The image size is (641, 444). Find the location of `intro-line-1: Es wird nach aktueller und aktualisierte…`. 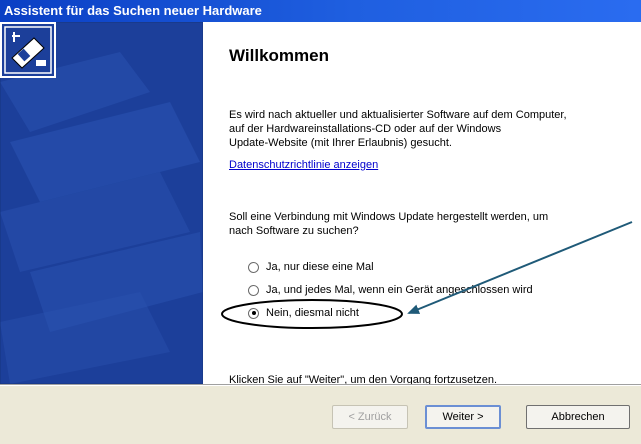

intro-line-1: Es wird nach aktueller und aktualisierte… is located at coordinates (398, 115).